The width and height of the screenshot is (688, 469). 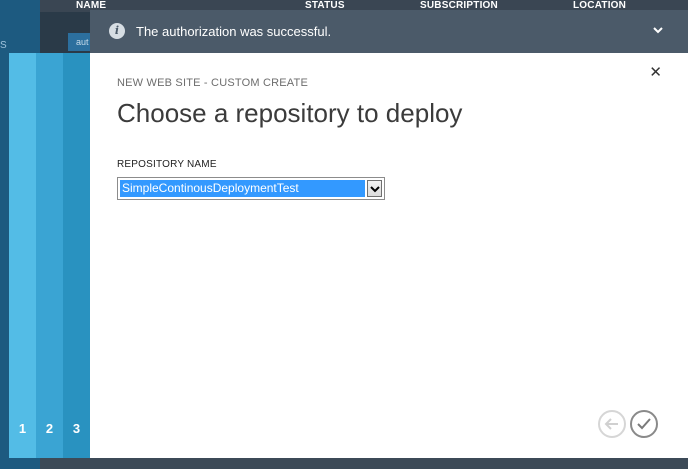 I want to click on page-title: Choose a repository to deploy, so click(x=290, y=113).